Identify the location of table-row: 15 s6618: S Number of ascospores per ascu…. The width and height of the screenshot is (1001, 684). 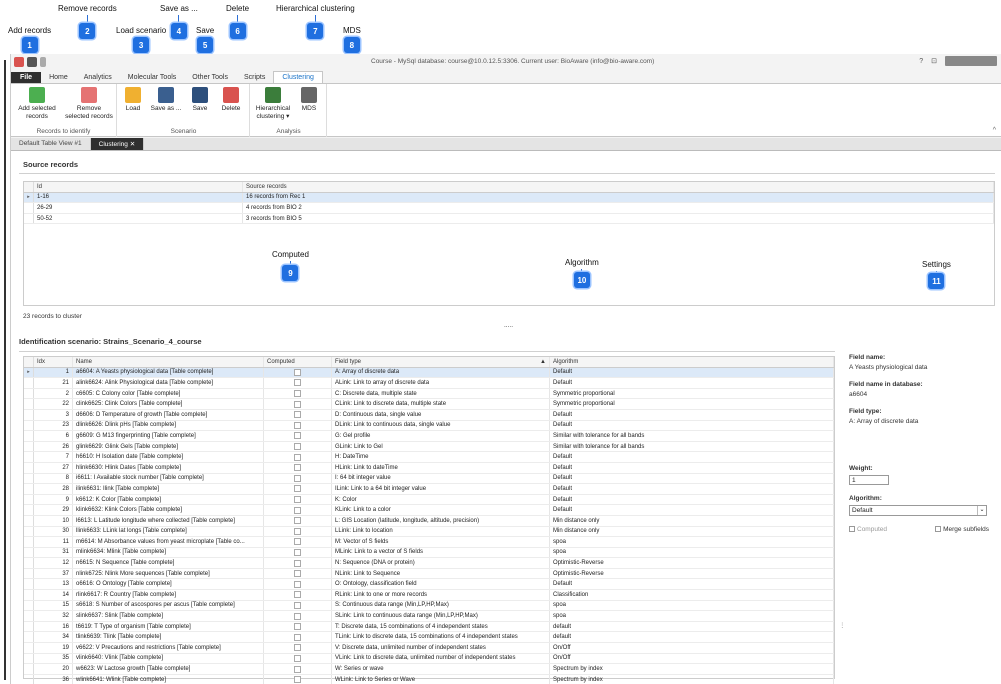
(429, 606).